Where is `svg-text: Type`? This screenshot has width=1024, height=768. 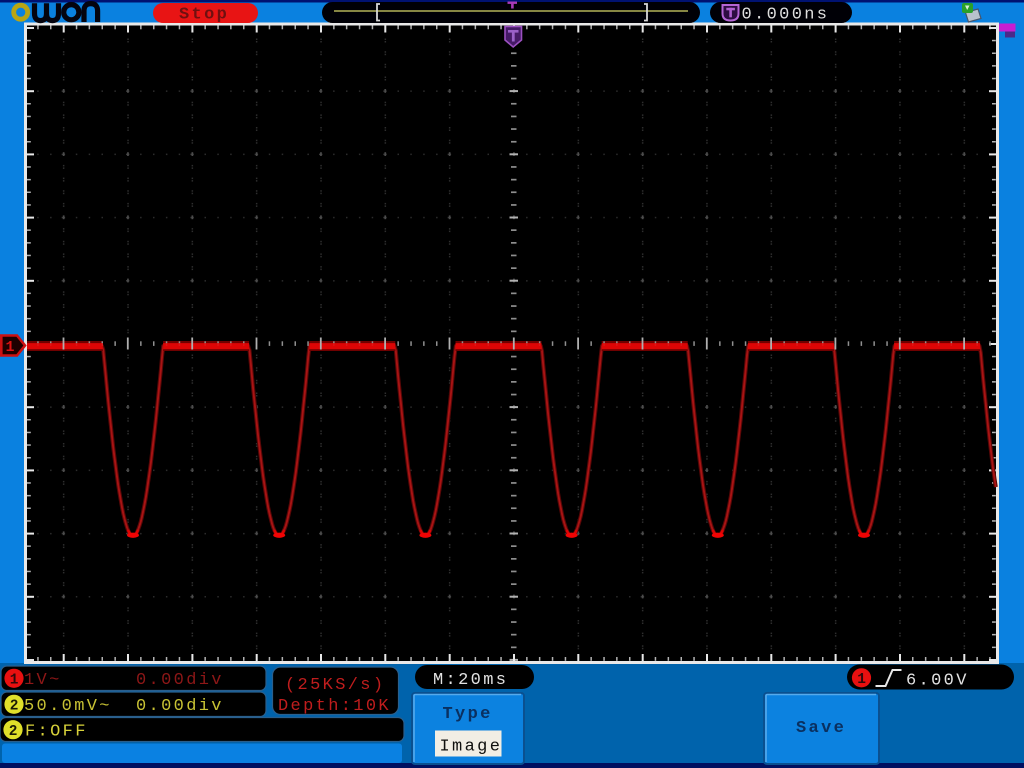
svg-text: Type is located at coordinates (468, 714).